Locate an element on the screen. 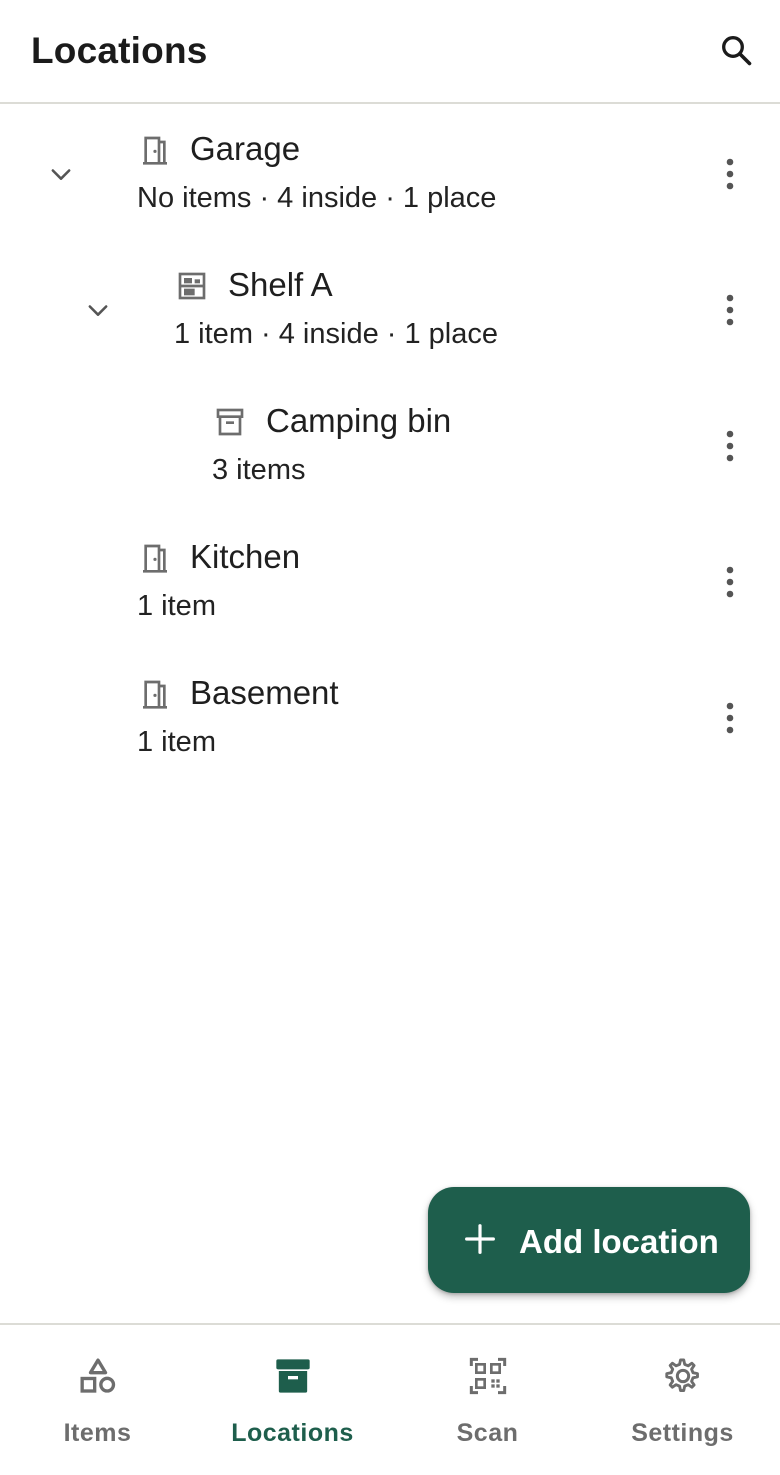 This screenshot has height=1475, width=780. top-app-bar: Locations is located at coordinates (390, 52).